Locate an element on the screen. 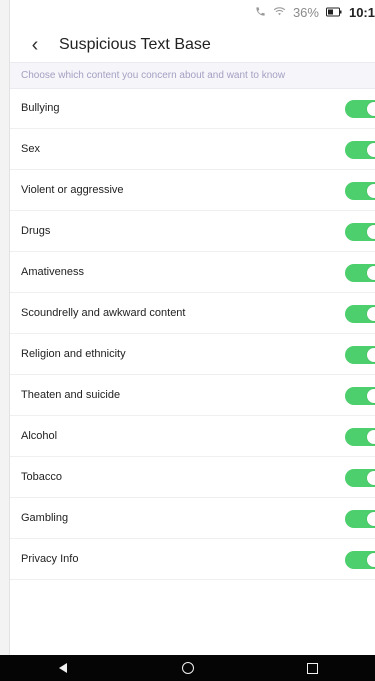 The height and width of the screenshot is (681, 375). app-bar: ‹ Suspicious Text Base is located at coordinates (192, 45).